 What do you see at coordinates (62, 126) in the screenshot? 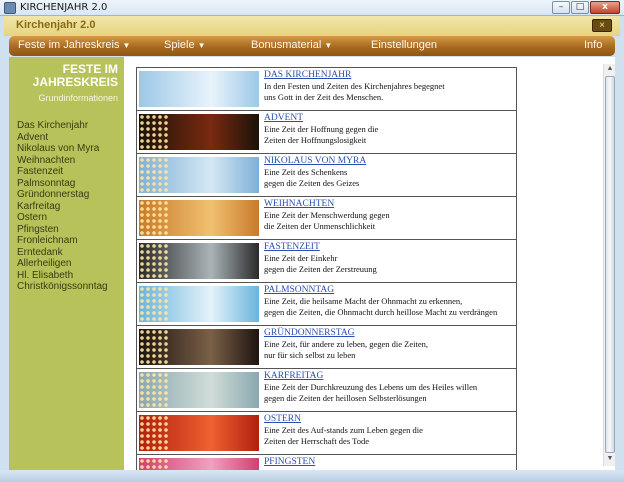
I see `sidebar-item: Das Kirchenjahr` at bounding box center [62, 126].